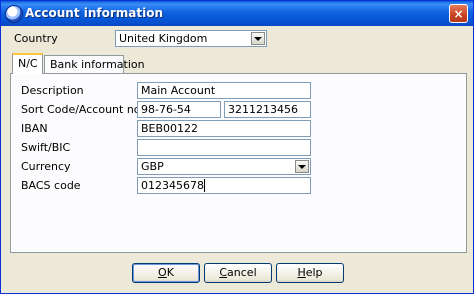  I want to click on window-title: Account information, so click(94, 13).